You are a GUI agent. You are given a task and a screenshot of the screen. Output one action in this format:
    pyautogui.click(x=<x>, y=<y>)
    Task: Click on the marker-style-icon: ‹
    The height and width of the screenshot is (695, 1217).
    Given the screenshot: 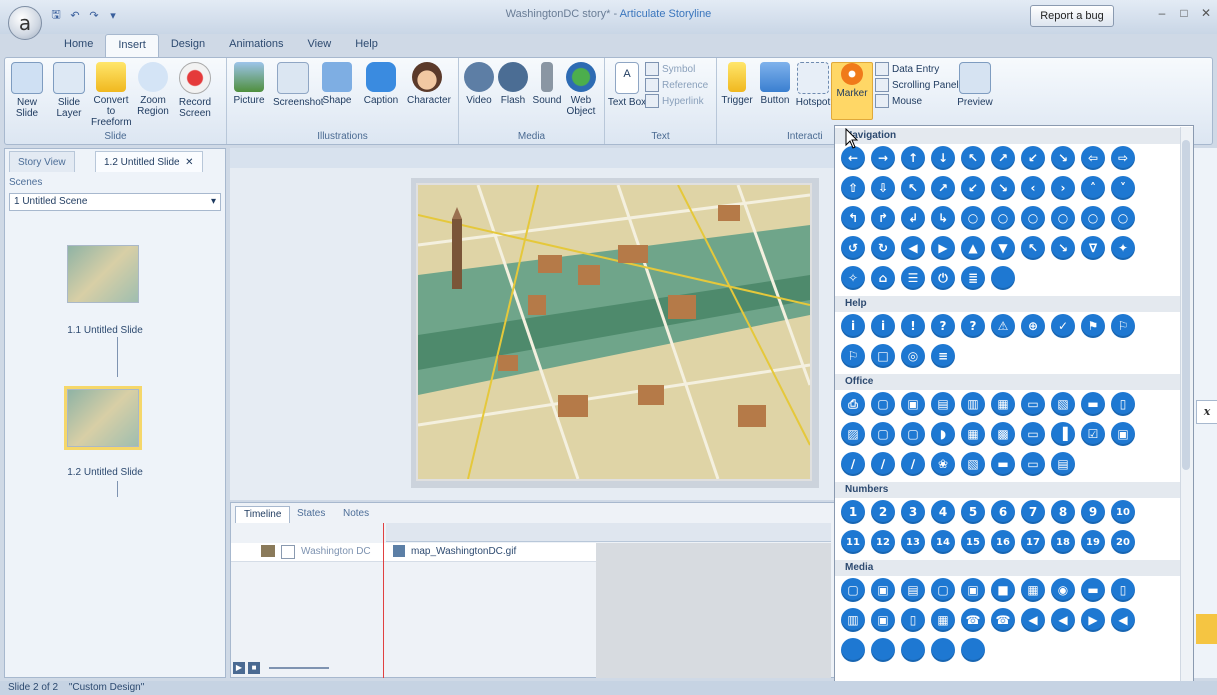 What is the action you would take?
    pyautogui.click(x=1033, y=188)
    